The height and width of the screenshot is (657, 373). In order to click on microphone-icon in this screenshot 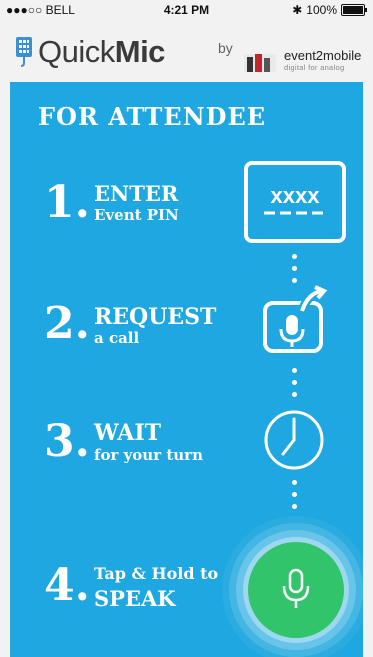, I will do `click(296, 588)`.